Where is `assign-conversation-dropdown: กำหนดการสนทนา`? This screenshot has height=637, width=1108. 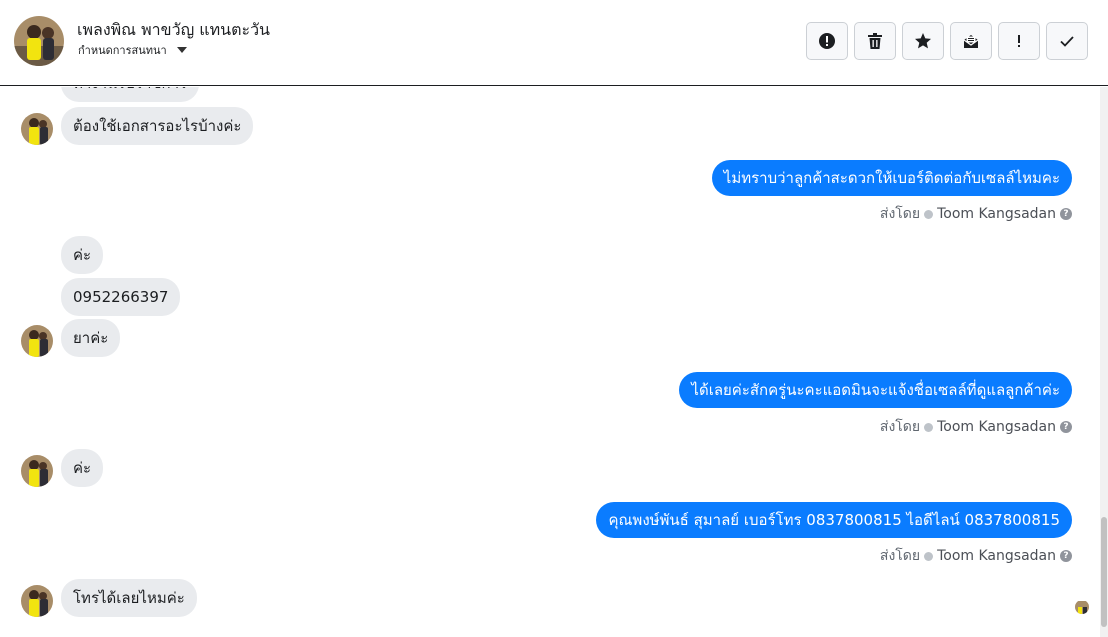
assign-conversation-dropdown: กำหนดการสนทนา is located at coordinates (132, 50).